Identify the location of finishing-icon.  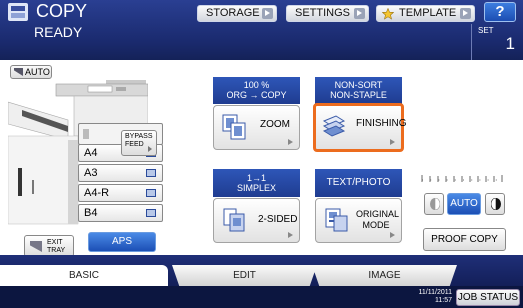
(334, 126).